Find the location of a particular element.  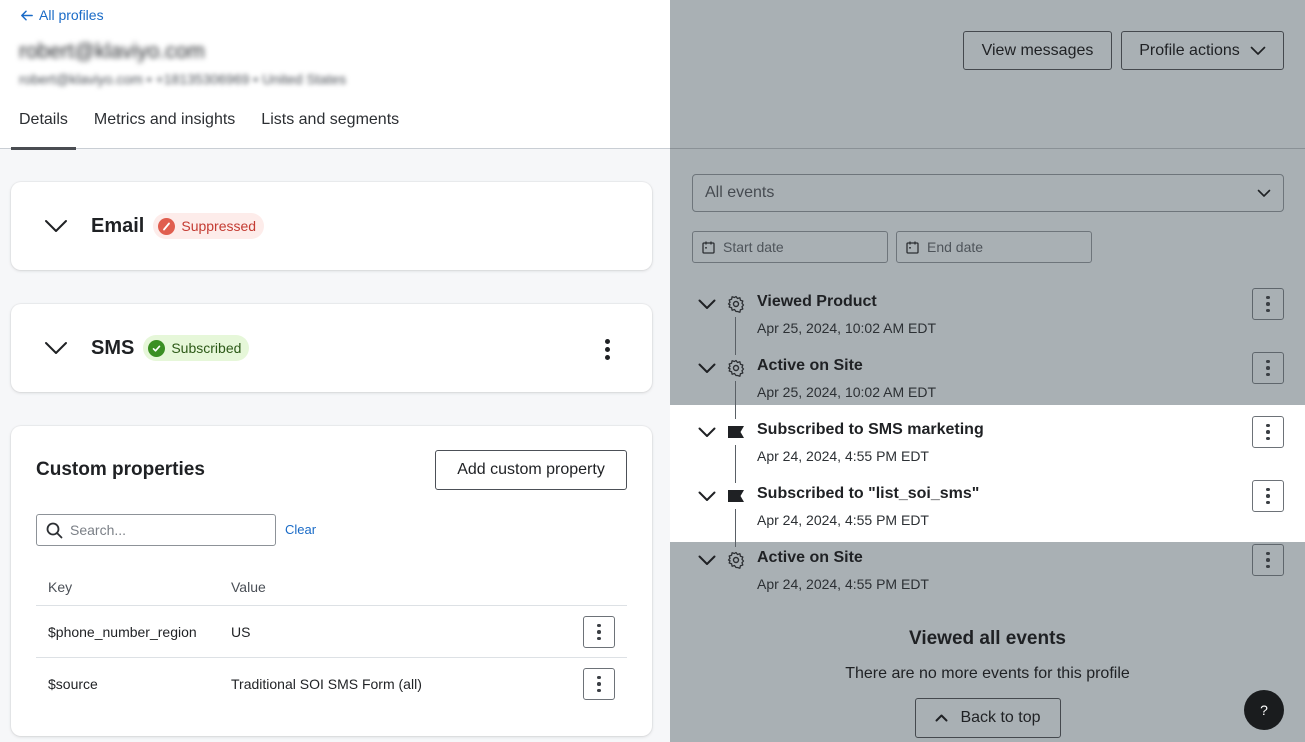

all-profiles-link: All profiles is located at coordinates (61, 15).